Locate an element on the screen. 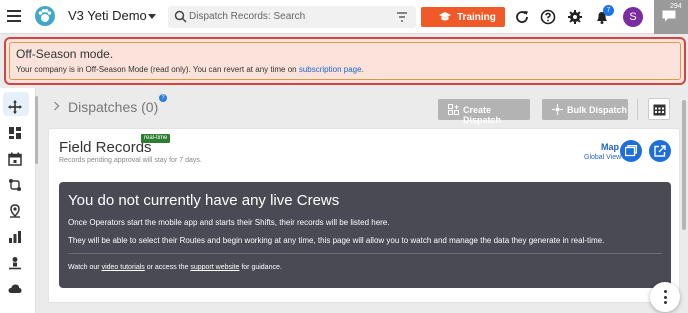  search-placeholder: Dispatch Records: Search is located at coordinates (247, 16).